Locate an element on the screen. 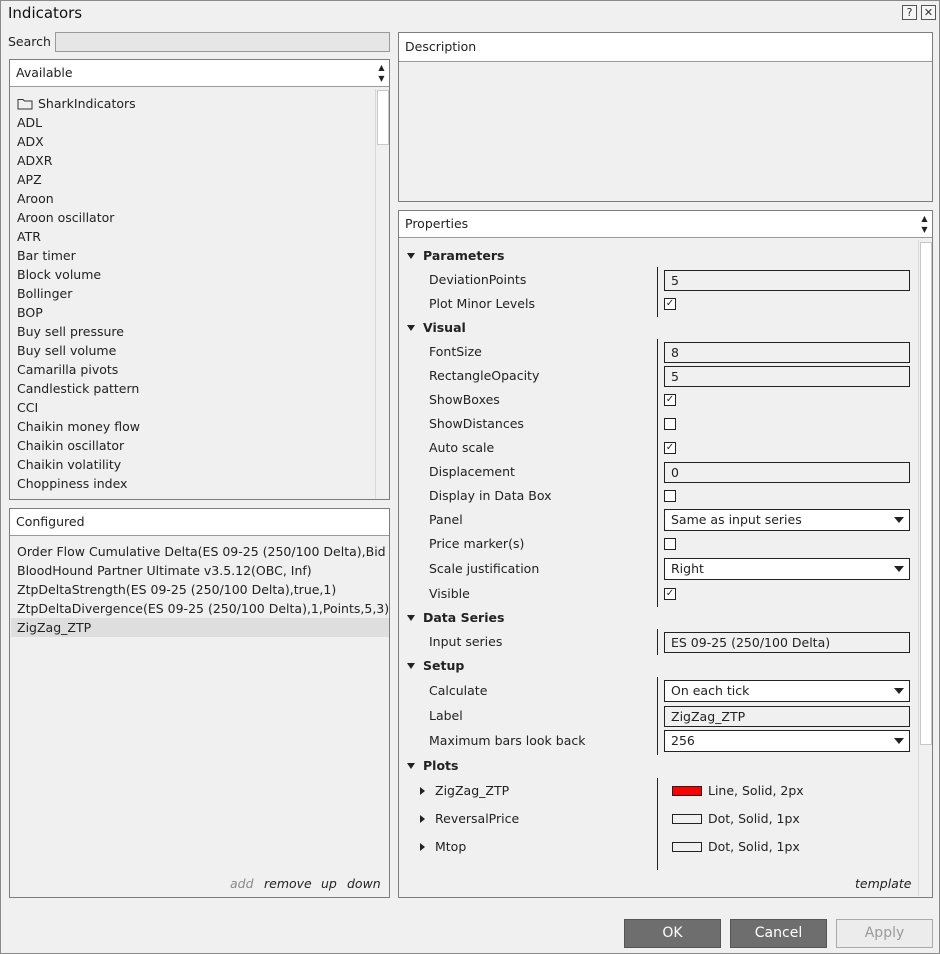  help-icon: ? is located at coordinates (909, 12).